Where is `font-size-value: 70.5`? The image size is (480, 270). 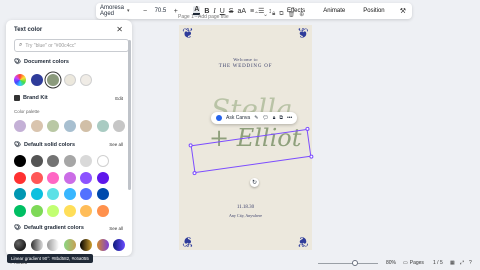 font-size-value: 70.5 is located at coordinates (161, 11).